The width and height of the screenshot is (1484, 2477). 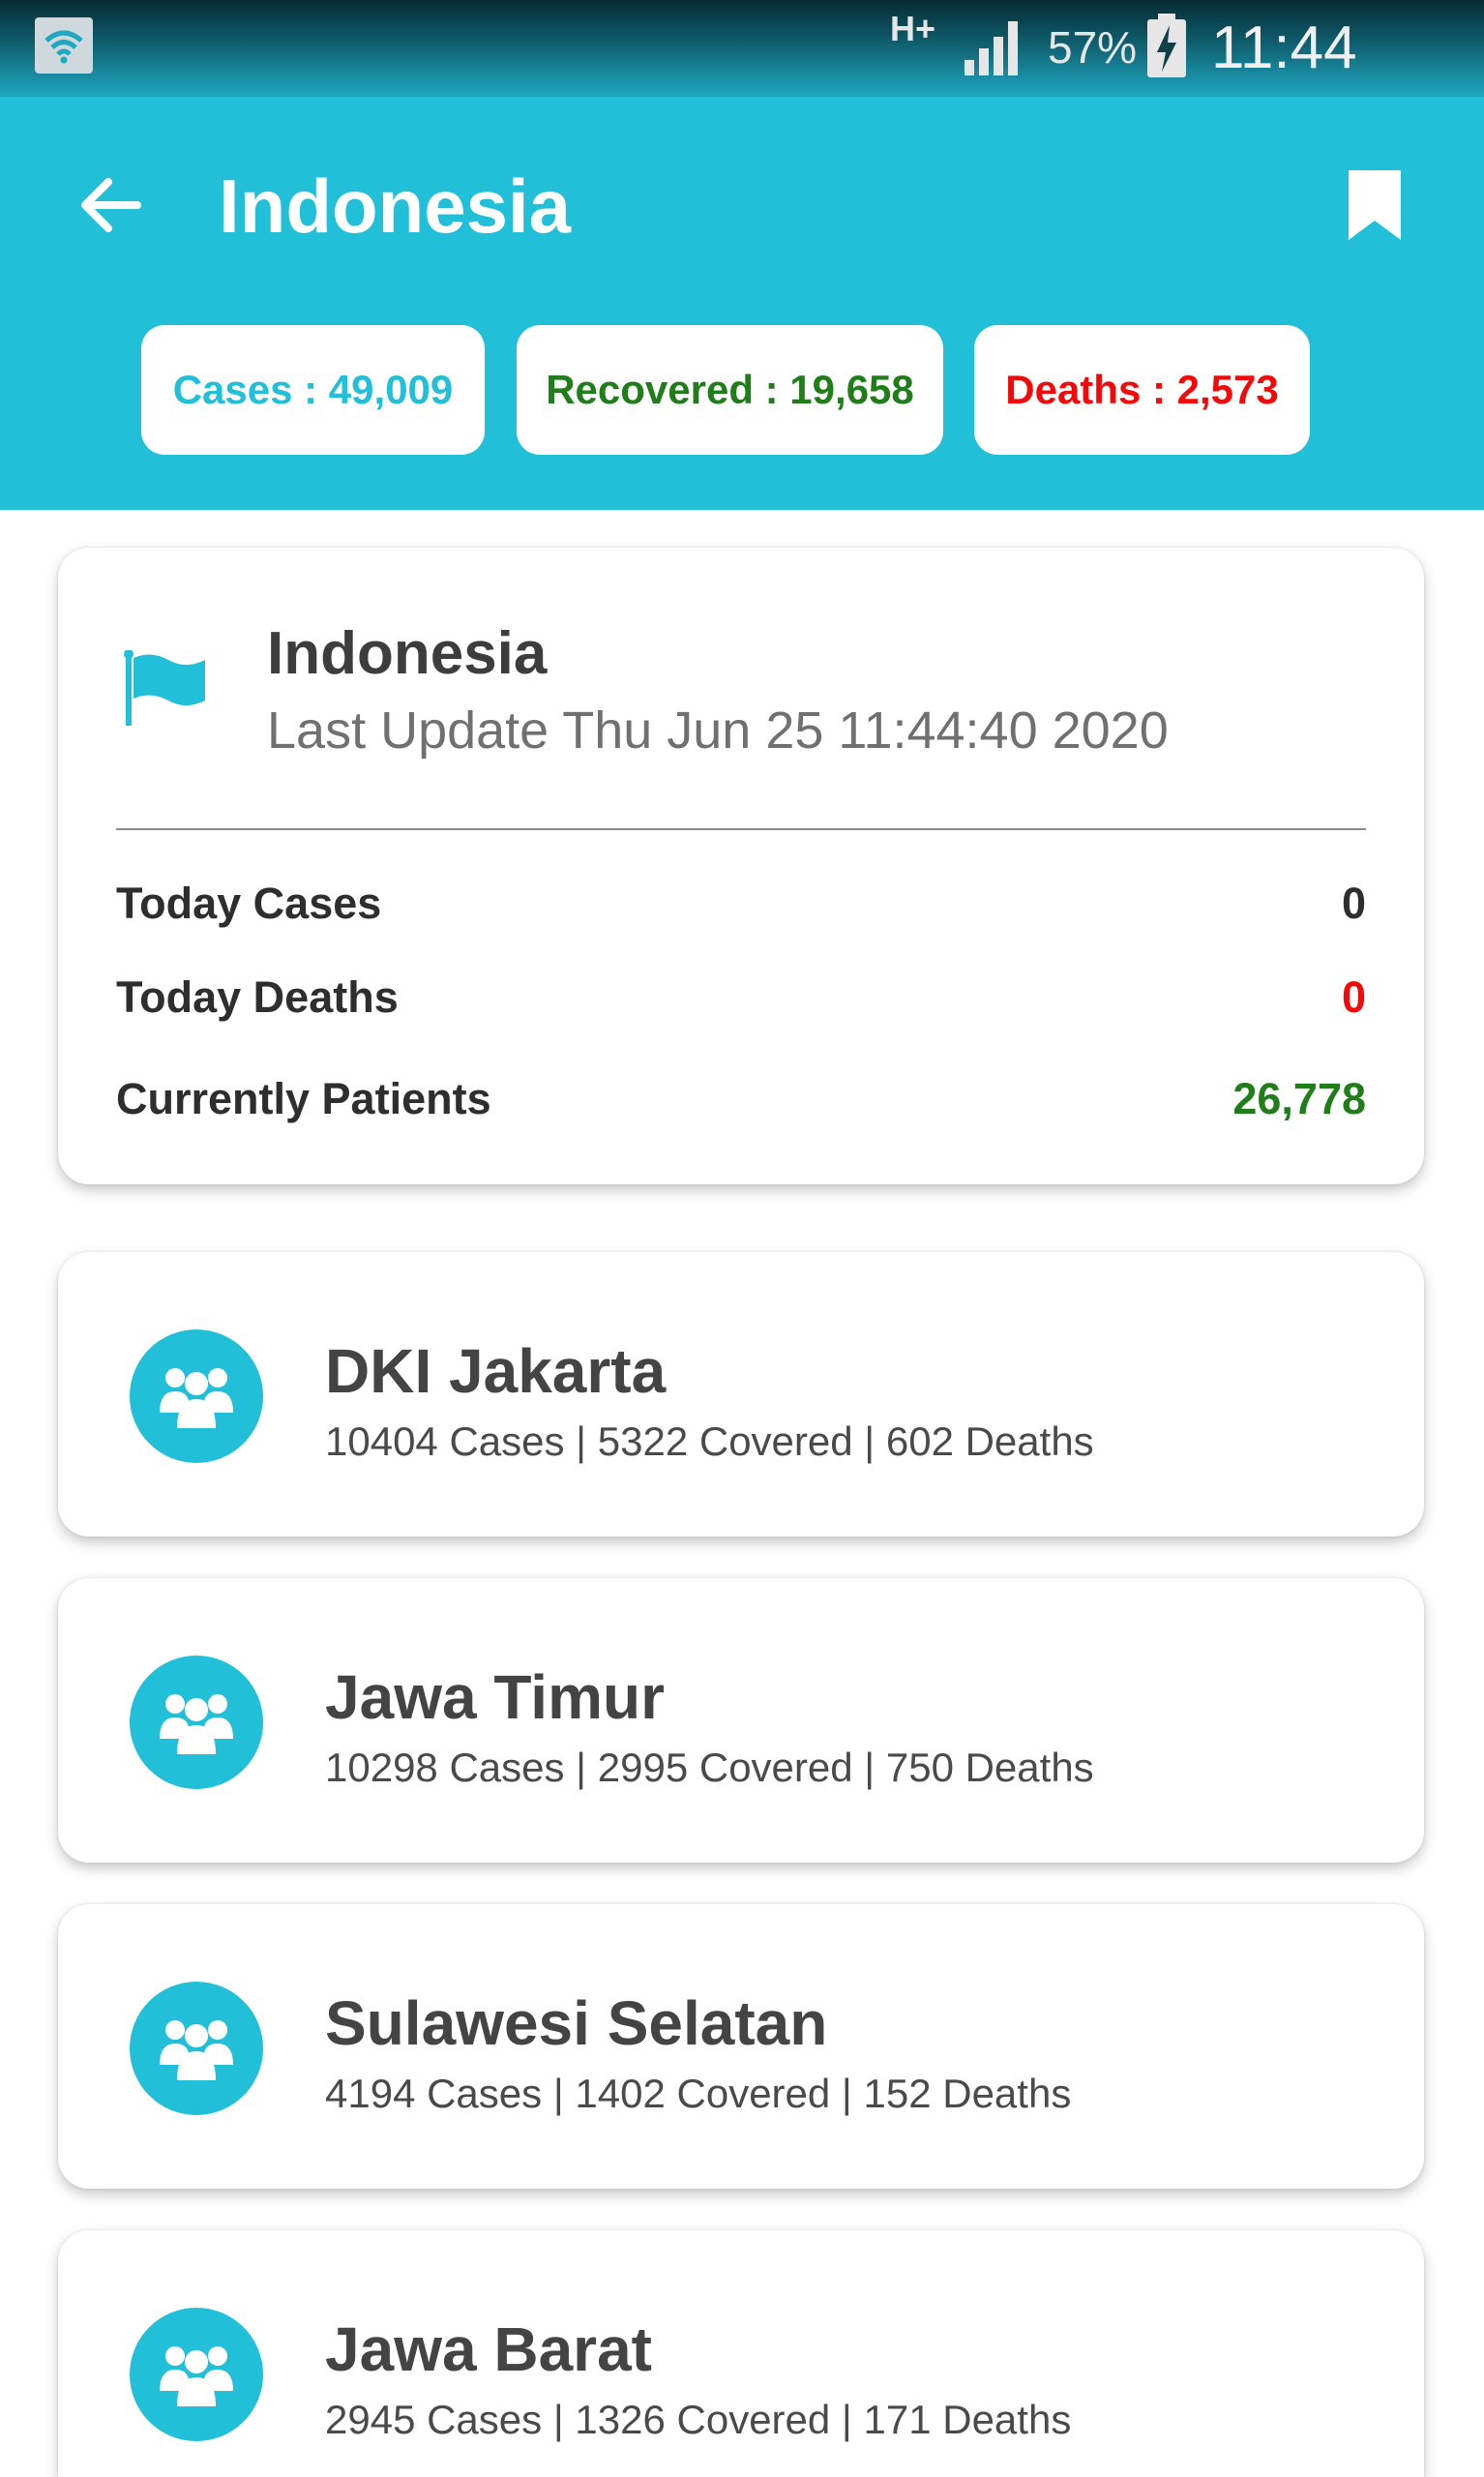 What do you see at coordinates (395, 206) in the screenshot?
I see `page-title: Indonesia` at bounding box center [395, 206].